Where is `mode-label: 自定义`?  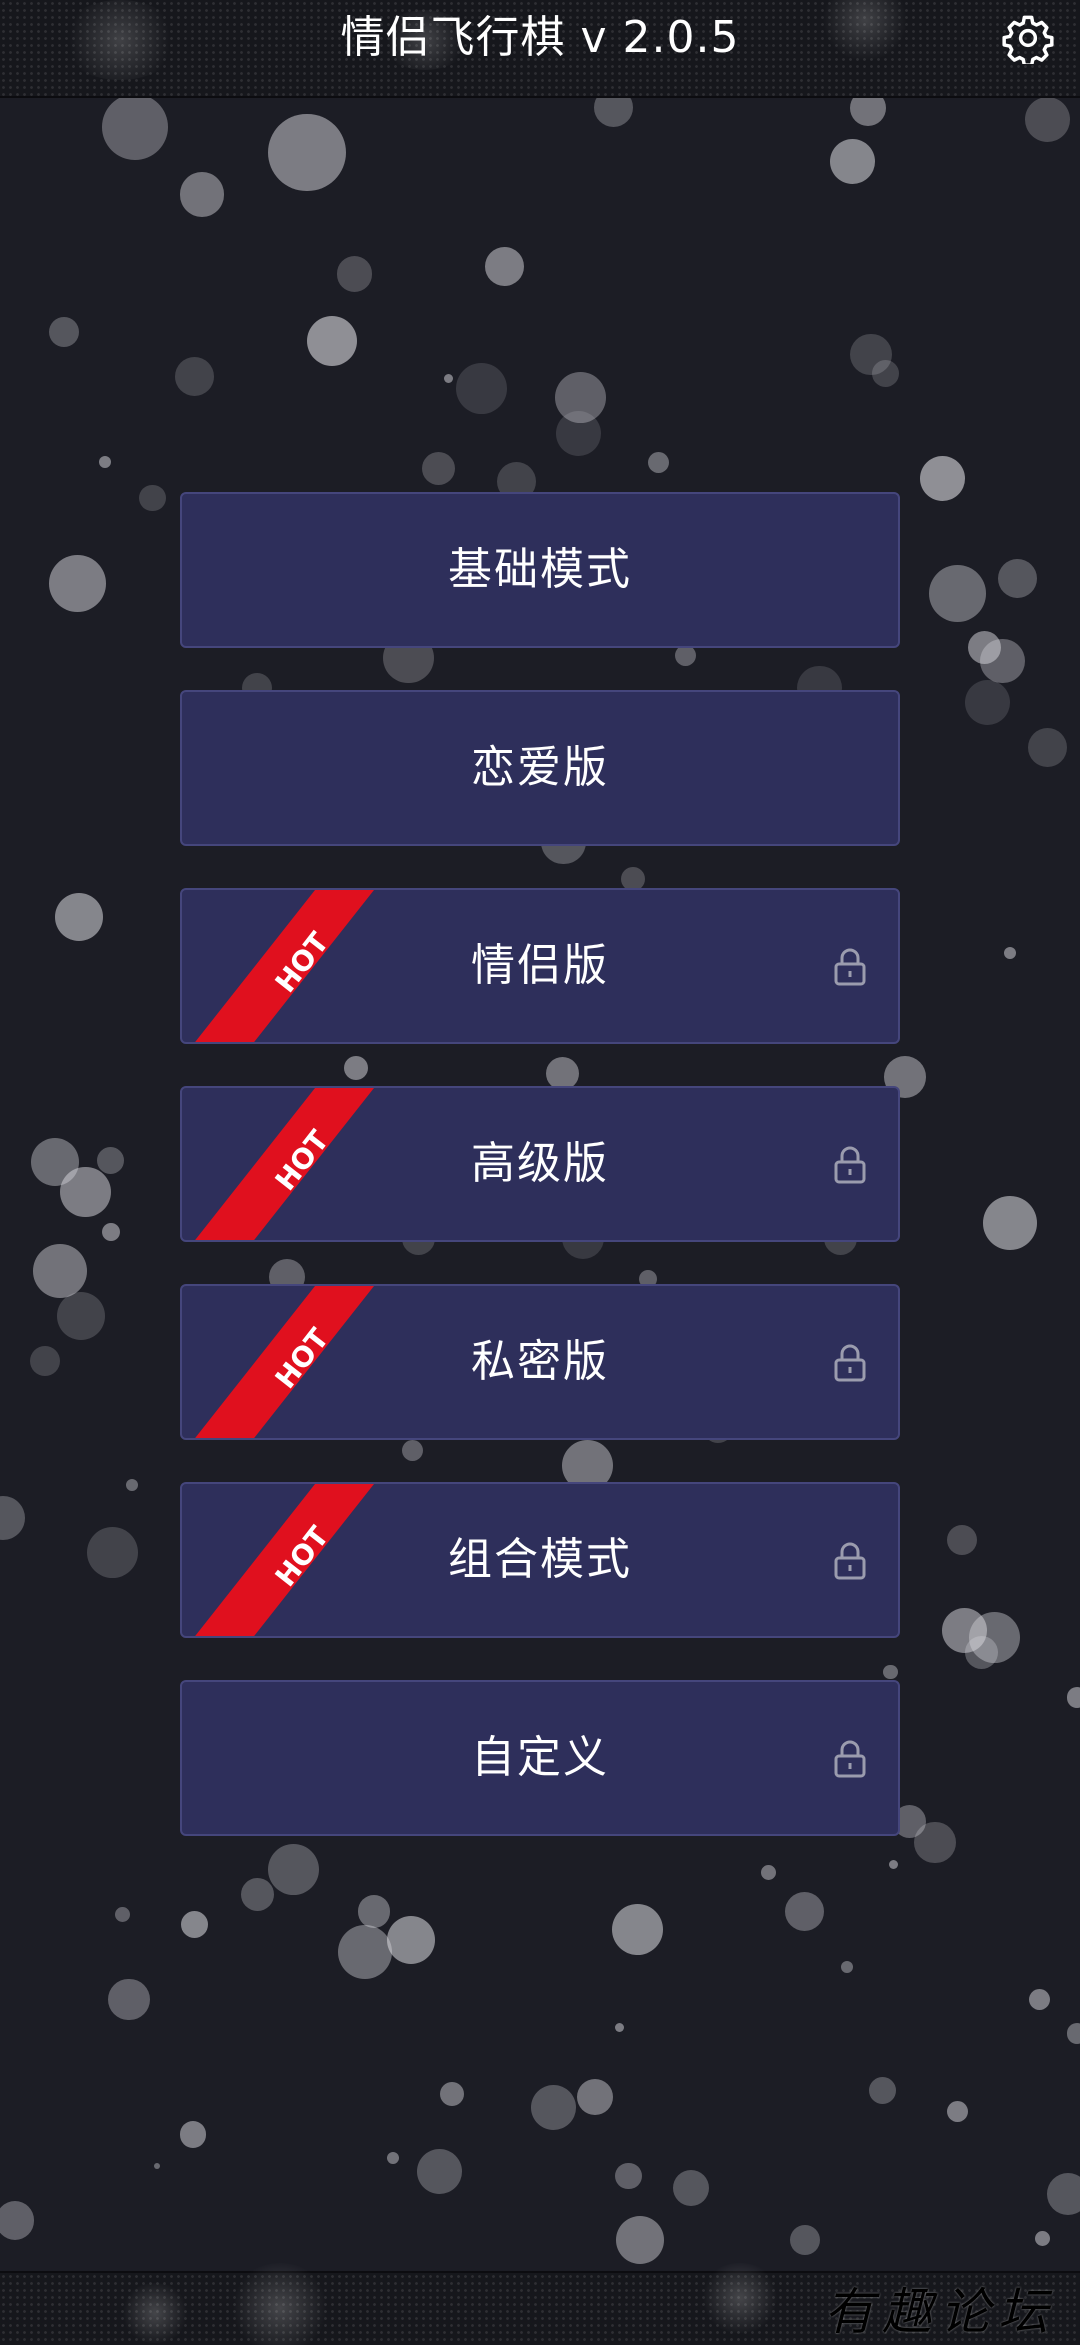
mode-label: 自定义 is located at coordinates (540, 1757).